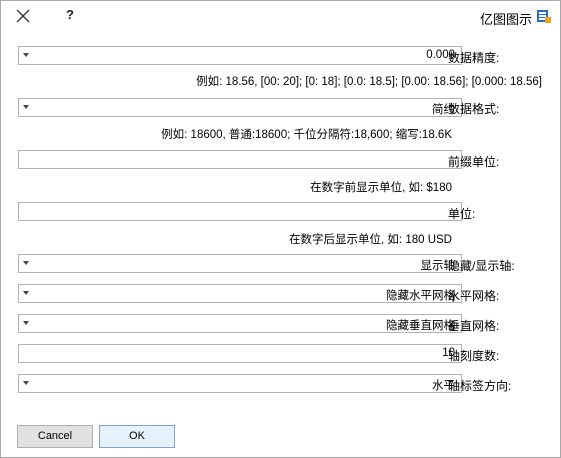  Describe the element at coordinates (240, 159) in the screenshot. I see `prefix-unit-input` at that location.